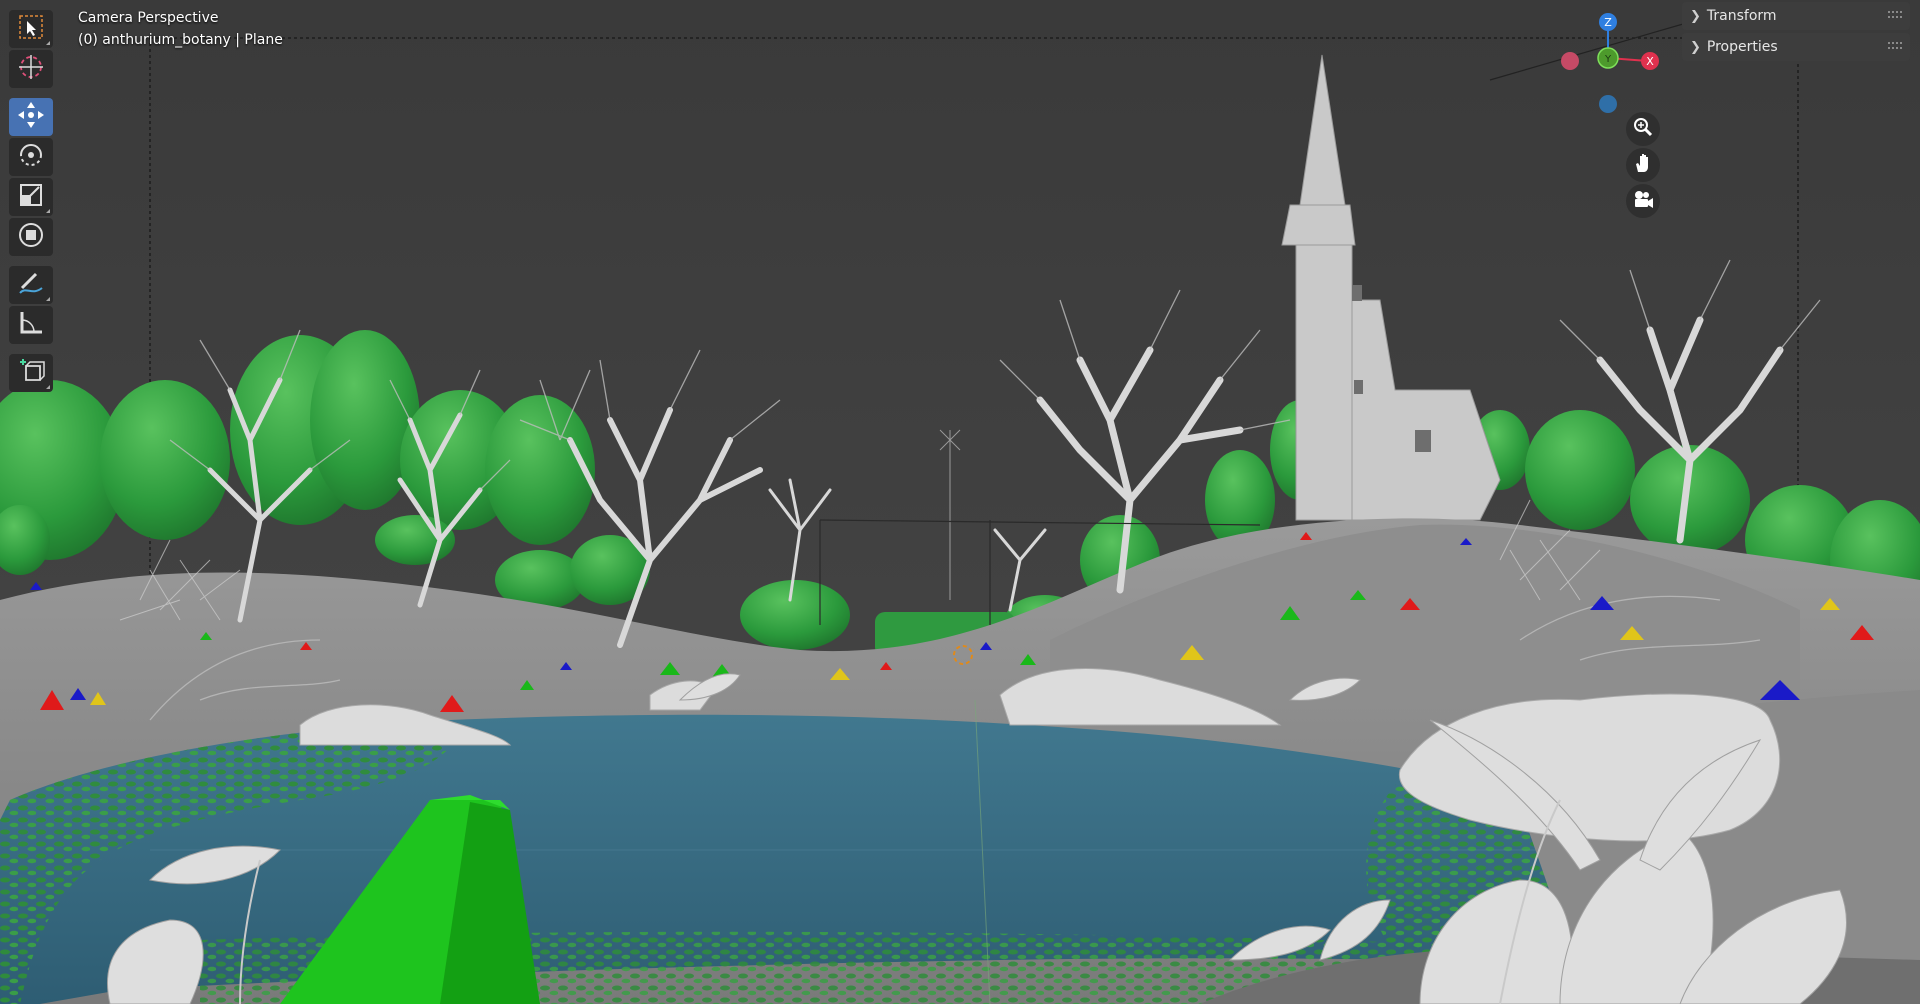 This screenshot has width=1920, height=1004. I want to click on measure-icon, so click(31, 325).